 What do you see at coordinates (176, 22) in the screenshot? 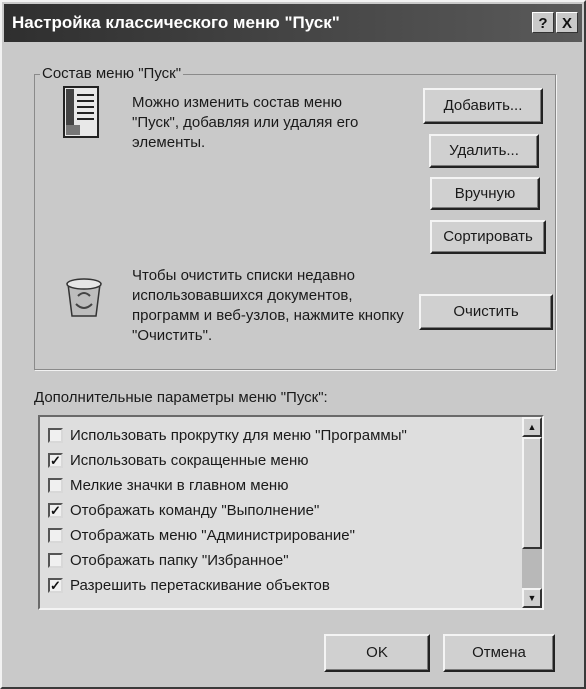
I see `window-title: Настройка классического меню "Пуск"` at bounding box center [176, 22].